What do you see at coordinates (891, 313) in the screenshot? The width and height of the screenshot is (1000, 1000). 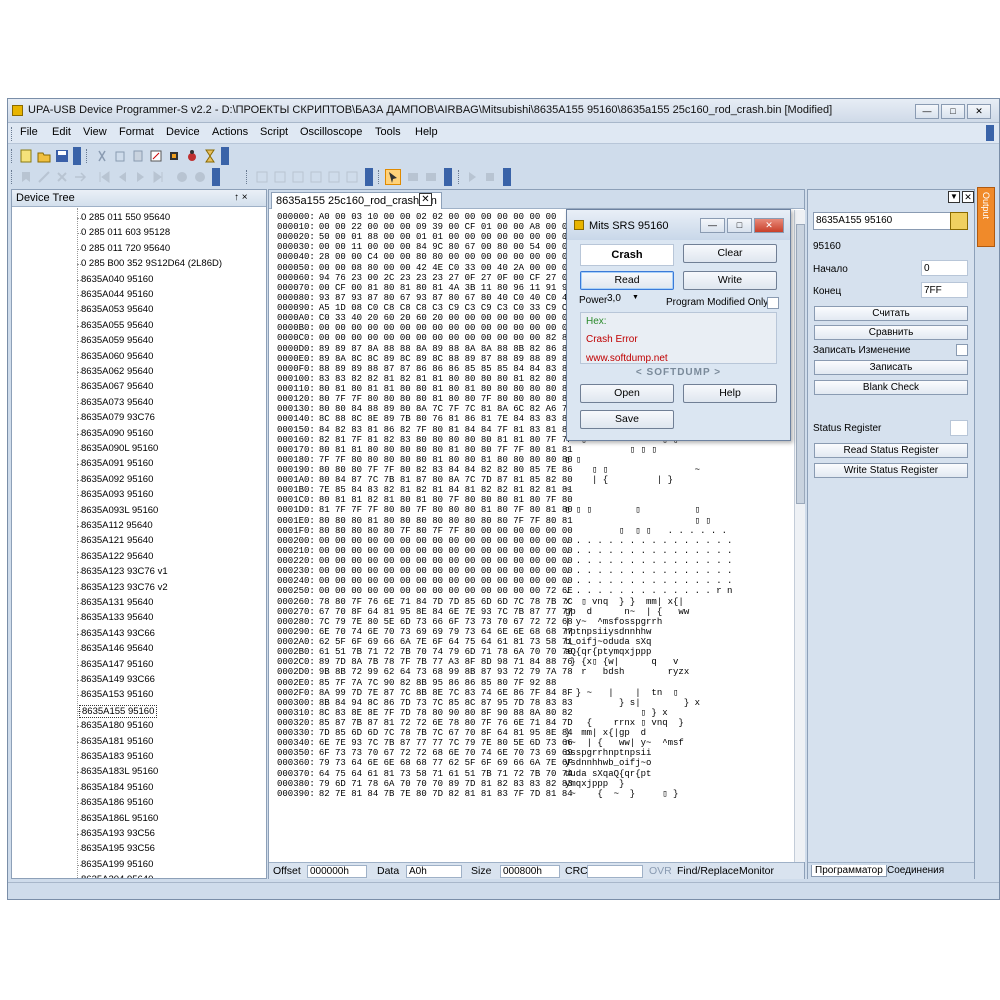 I see `read-button: Считать` at bounding box center [891, 313].